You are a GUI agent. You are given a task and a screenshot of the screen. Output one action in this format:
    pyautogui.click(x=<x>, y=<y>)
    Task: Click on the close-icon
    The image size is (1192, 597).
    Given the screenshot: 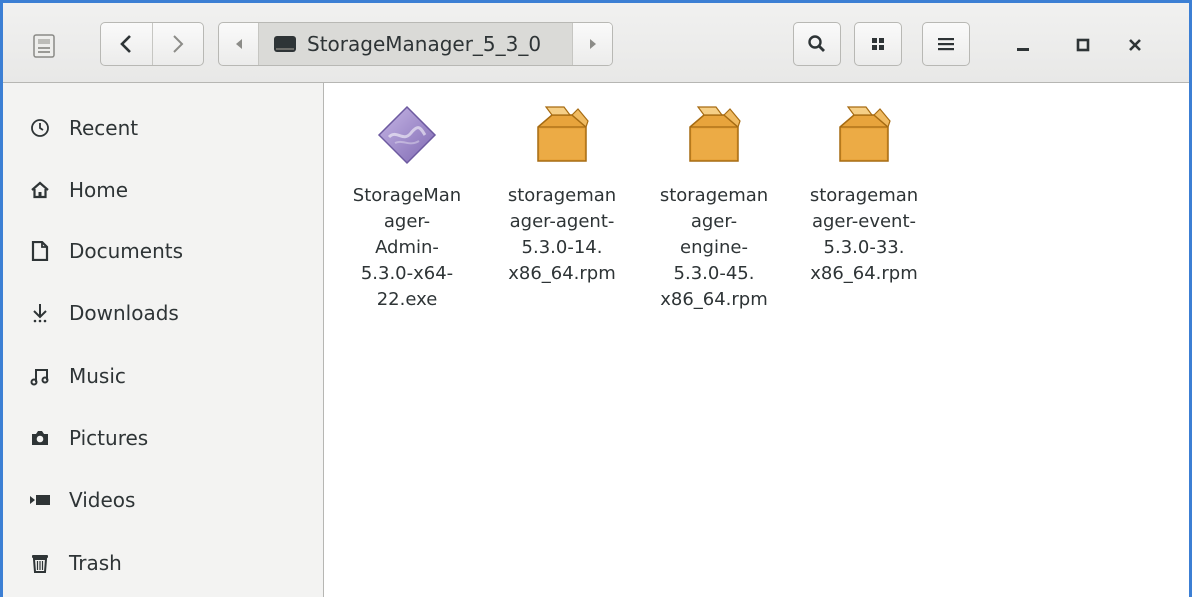 What is the action you would take?
    pyautogui.click(x=1135, y=45)
    